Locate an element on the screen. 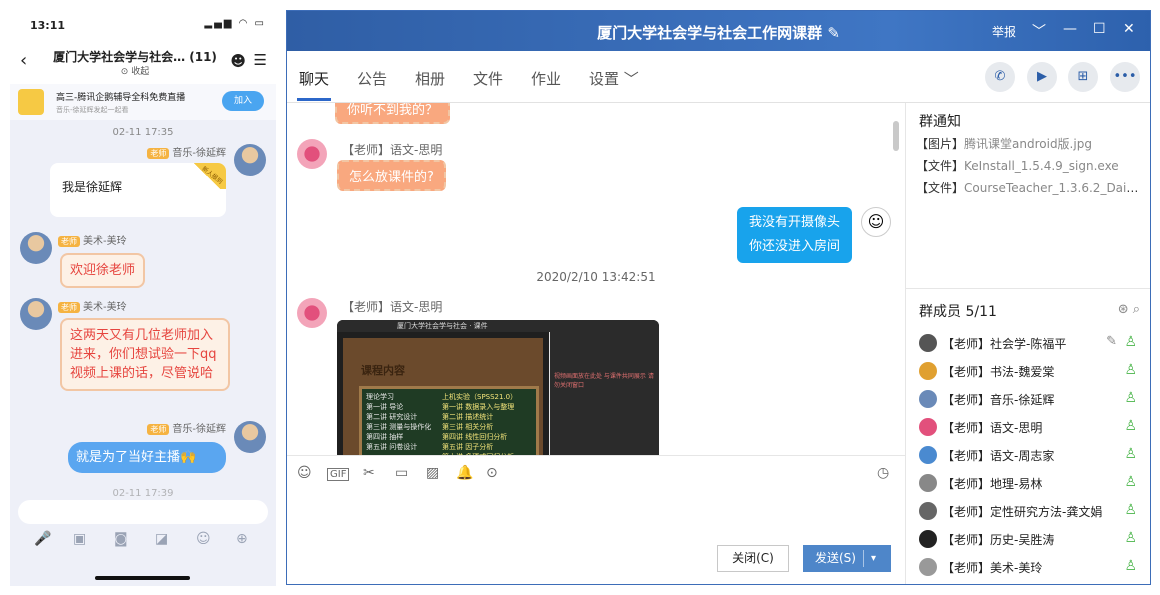 The width and height of the screenshot is (1160, 595). message-text: 怎么放课件的? is located at coordinates (391, 177).